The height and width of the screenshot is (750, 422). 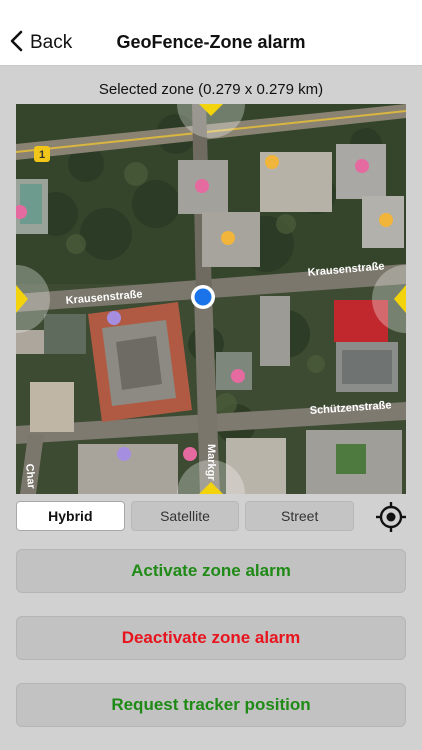 I want to click on page-title: GeoFence-Zone alarm, so click(x=211, y=42).